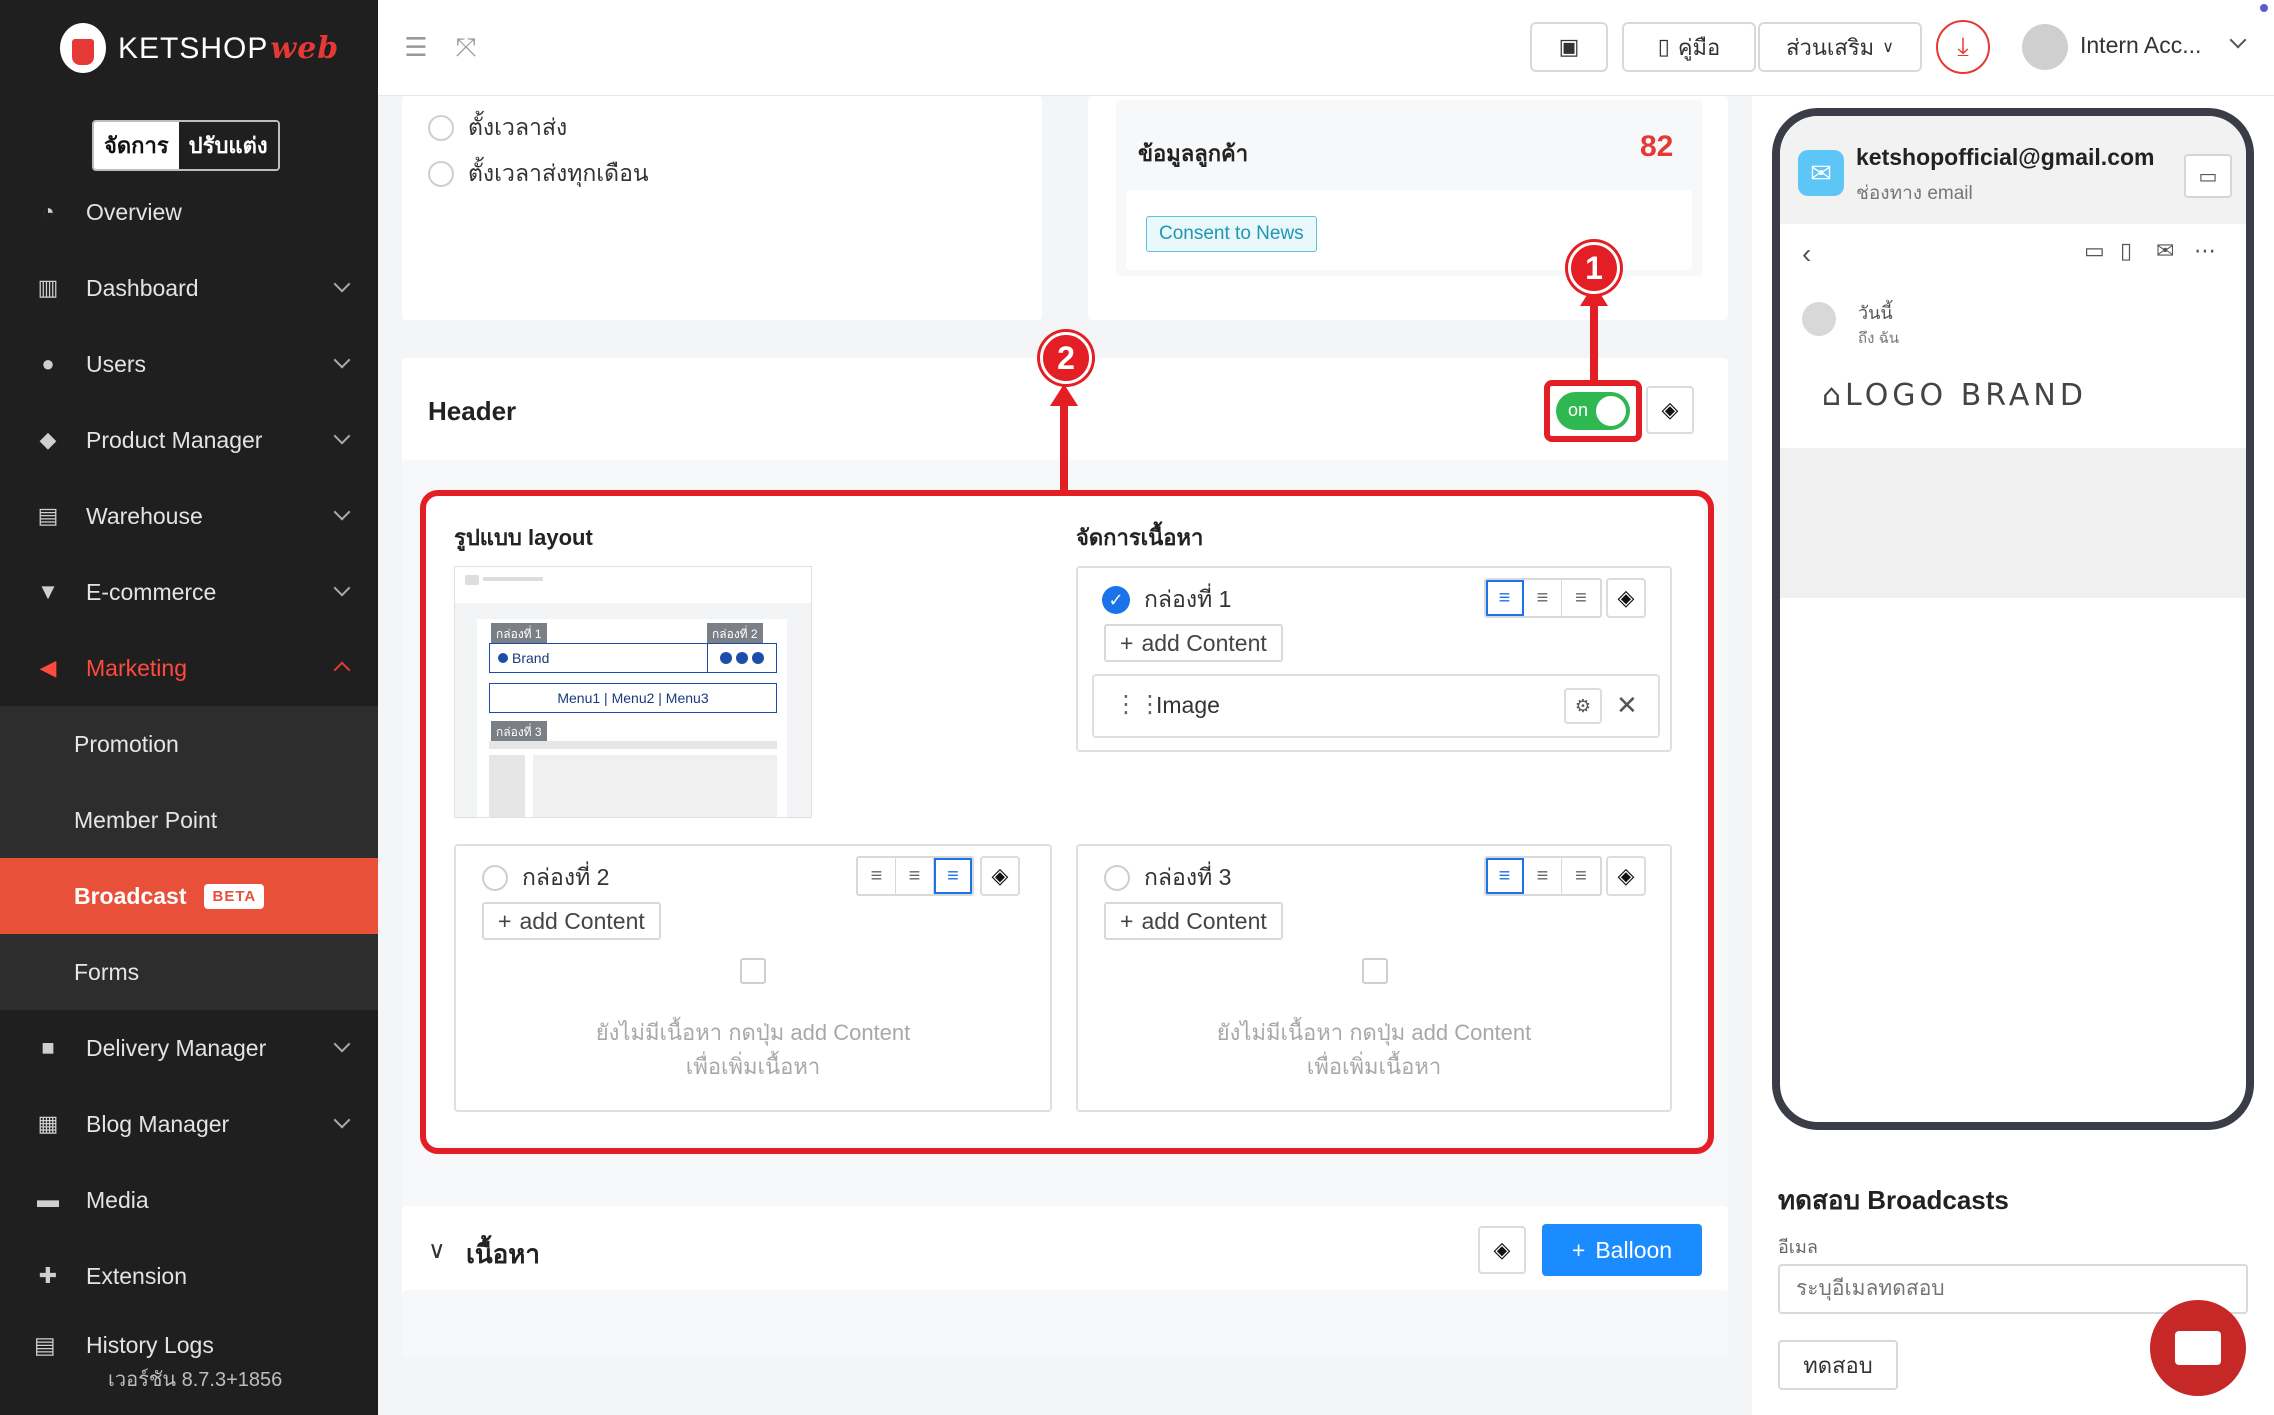  I want to click on arrow-head-icon, so click(1064, 395).